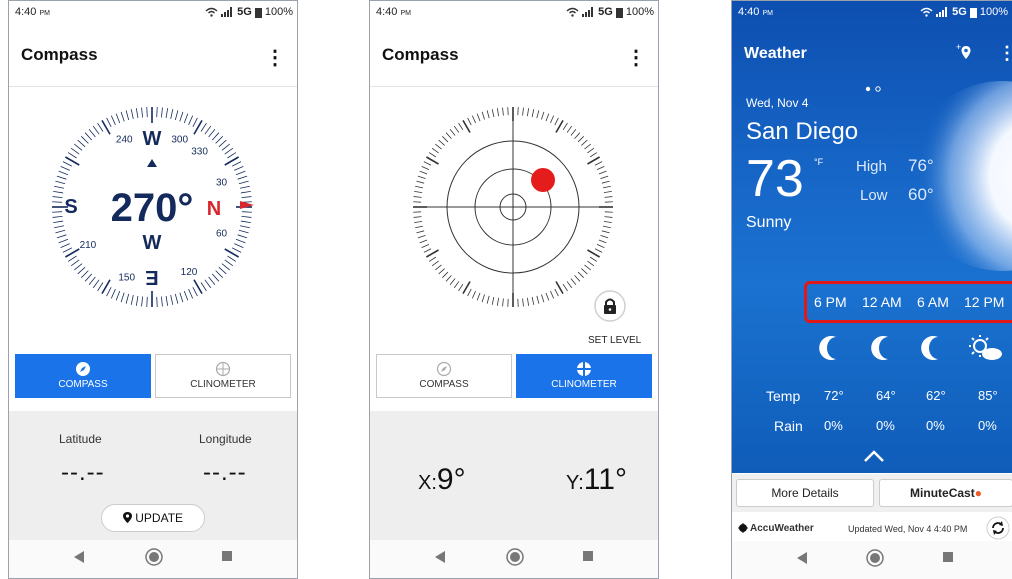  What do you see at coordinates (444, 384) in the screenshot?
I see `tab-compass-label: COMPASS` at bounding box center [444, 384].